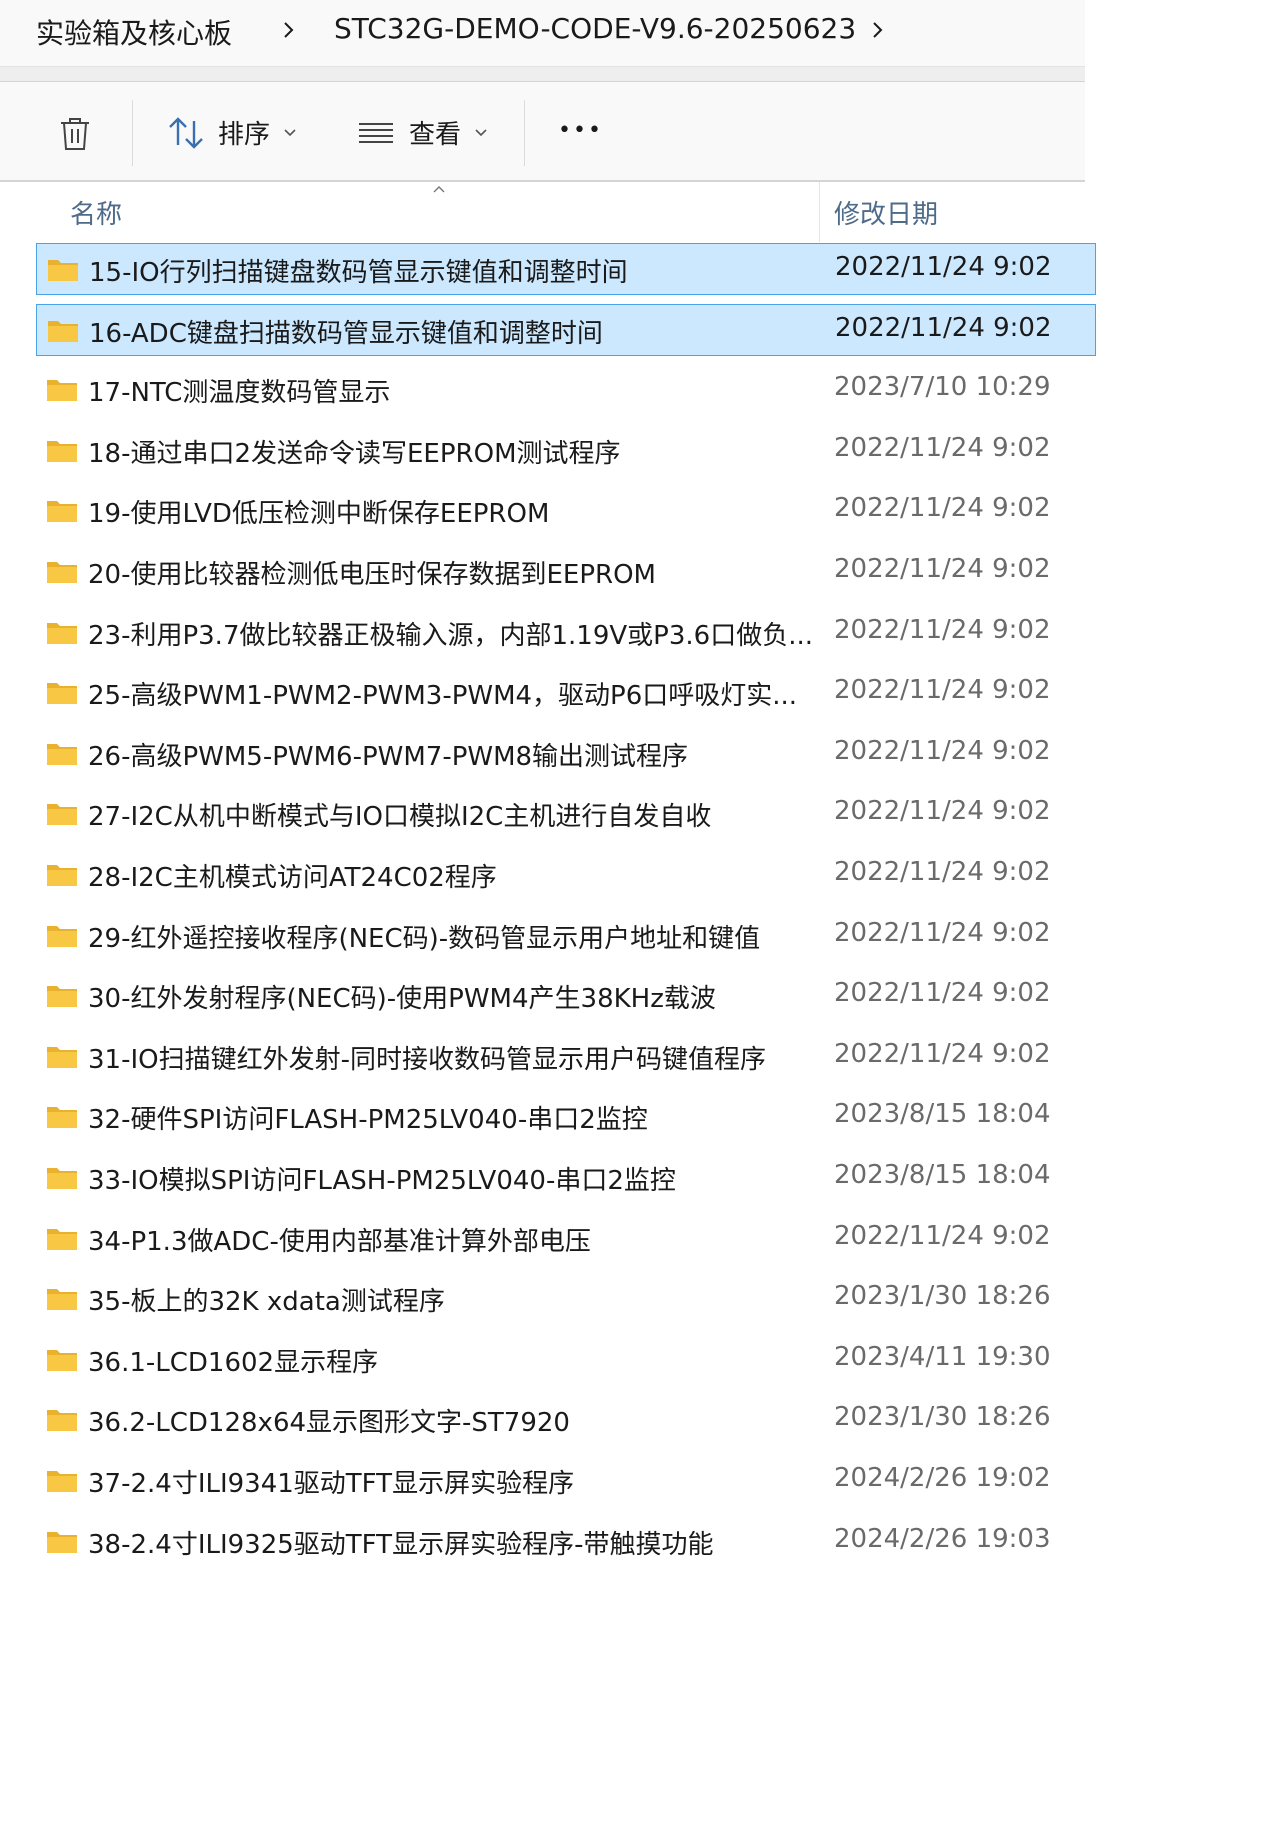 This screenshot has width=1270, height=1835. I want to click on file-name: 38-2.4寸ILI9325驱动TFT显示屏实验程序-带触摸功能, so click(401, 1544).